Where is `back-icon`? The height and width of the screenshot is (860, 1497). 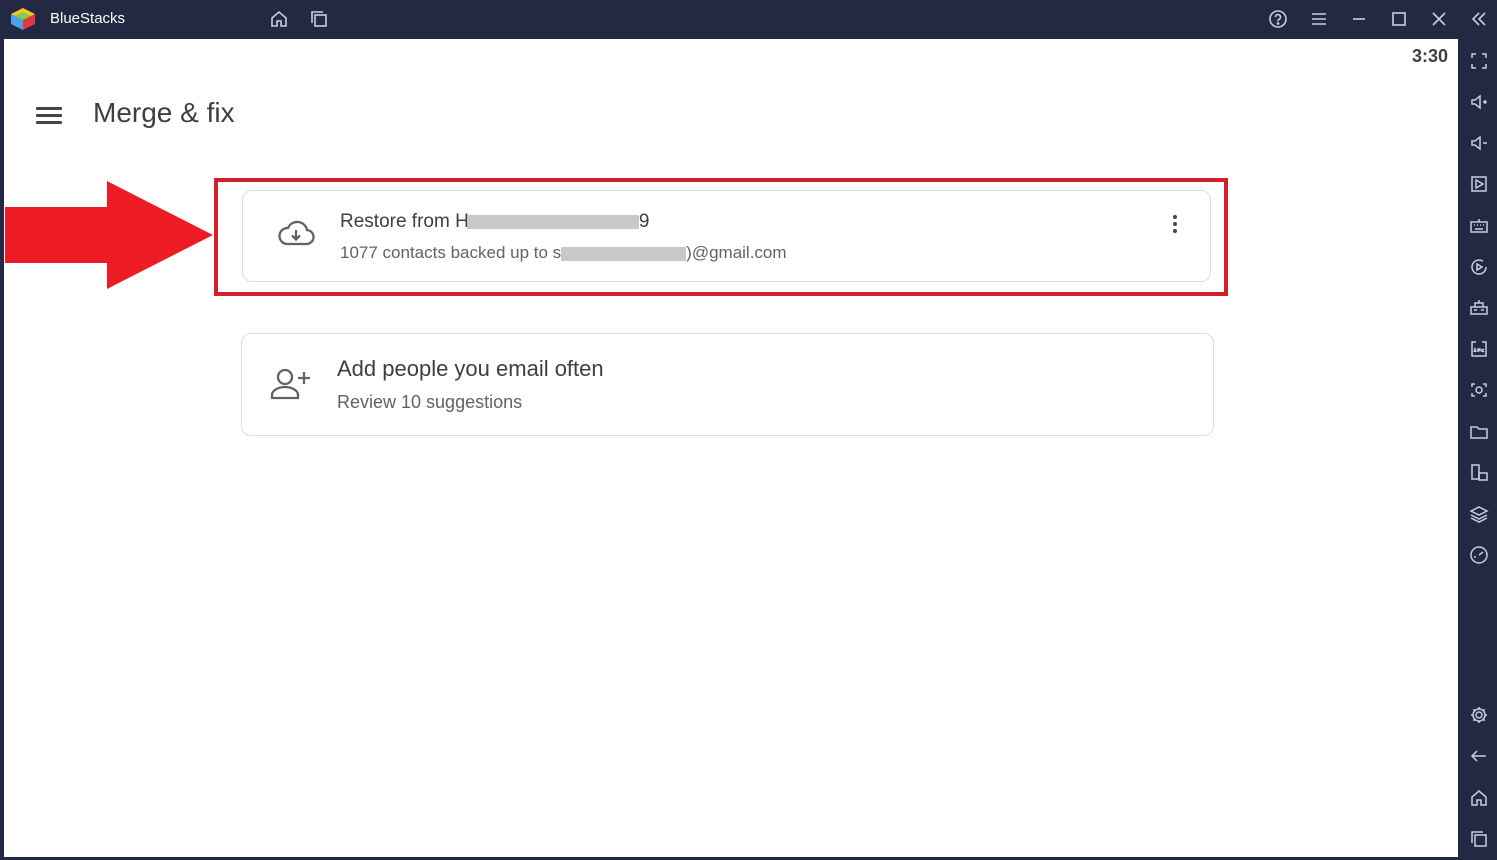
back-icon is located at coordinates (1479, 756).